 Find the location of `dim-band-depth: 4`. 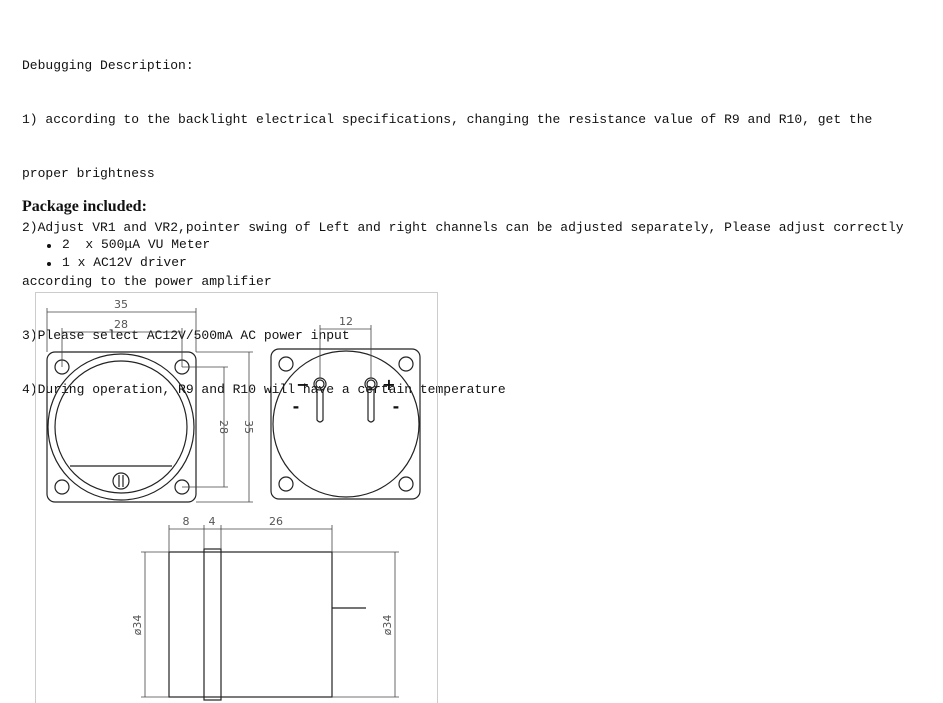

dim-band-depth: 4 is located at coordinates (212, 521).